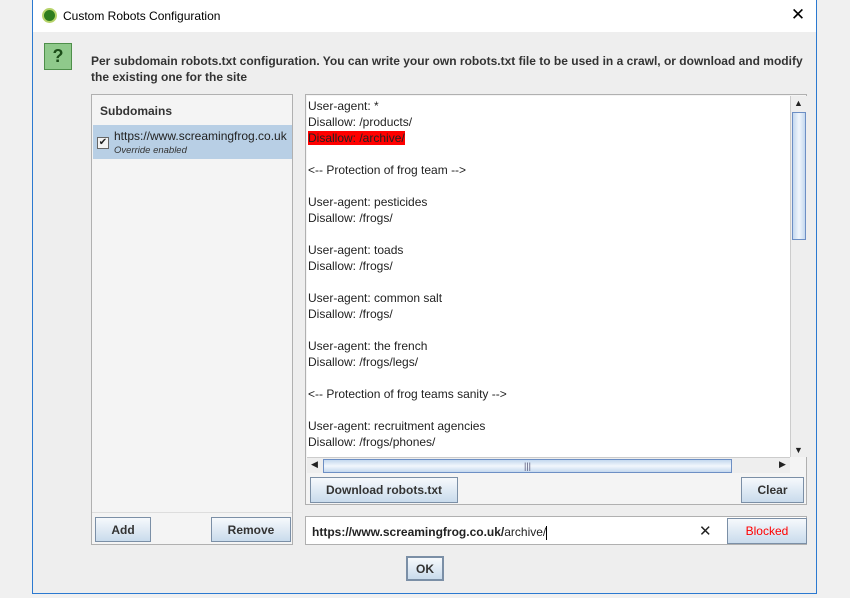  Describe the element at coordinates (408, 532) in the screenshot. I see `test-base-url: https://www.screamingfrog.co.uk/` at that location.